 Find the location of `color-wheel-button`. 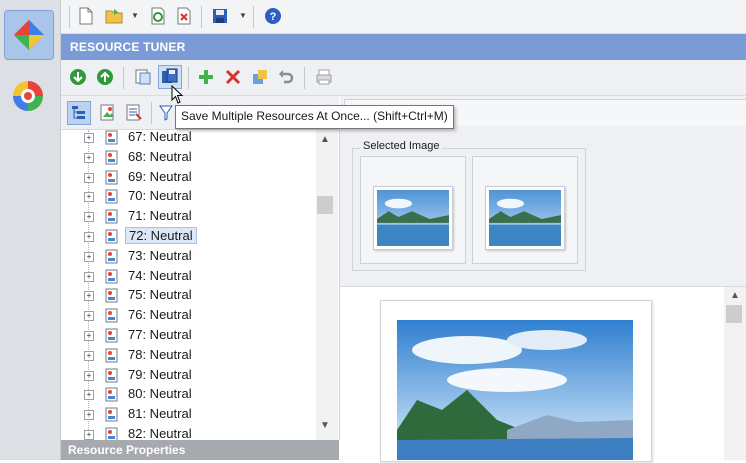

color-wheel-button is located at coordinates (28, 96).